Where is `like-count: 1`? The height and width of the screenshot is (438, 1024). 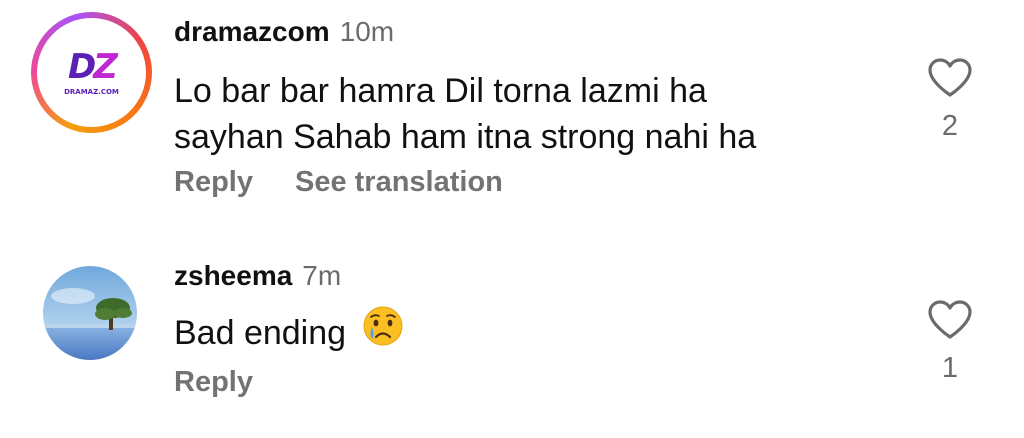
like-count: 1 is located at coordinates (950, 368).